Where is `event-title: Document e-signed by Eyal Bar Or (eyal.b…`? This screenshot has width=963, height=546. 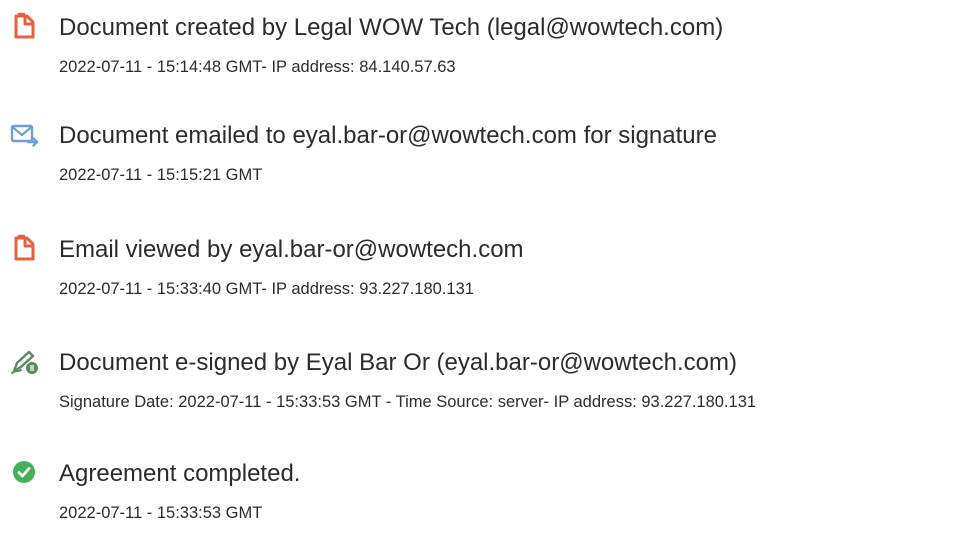
event-title: Document e-signed by Eyal Bar Or (eyal.b… is located at coordinates (398, 362).